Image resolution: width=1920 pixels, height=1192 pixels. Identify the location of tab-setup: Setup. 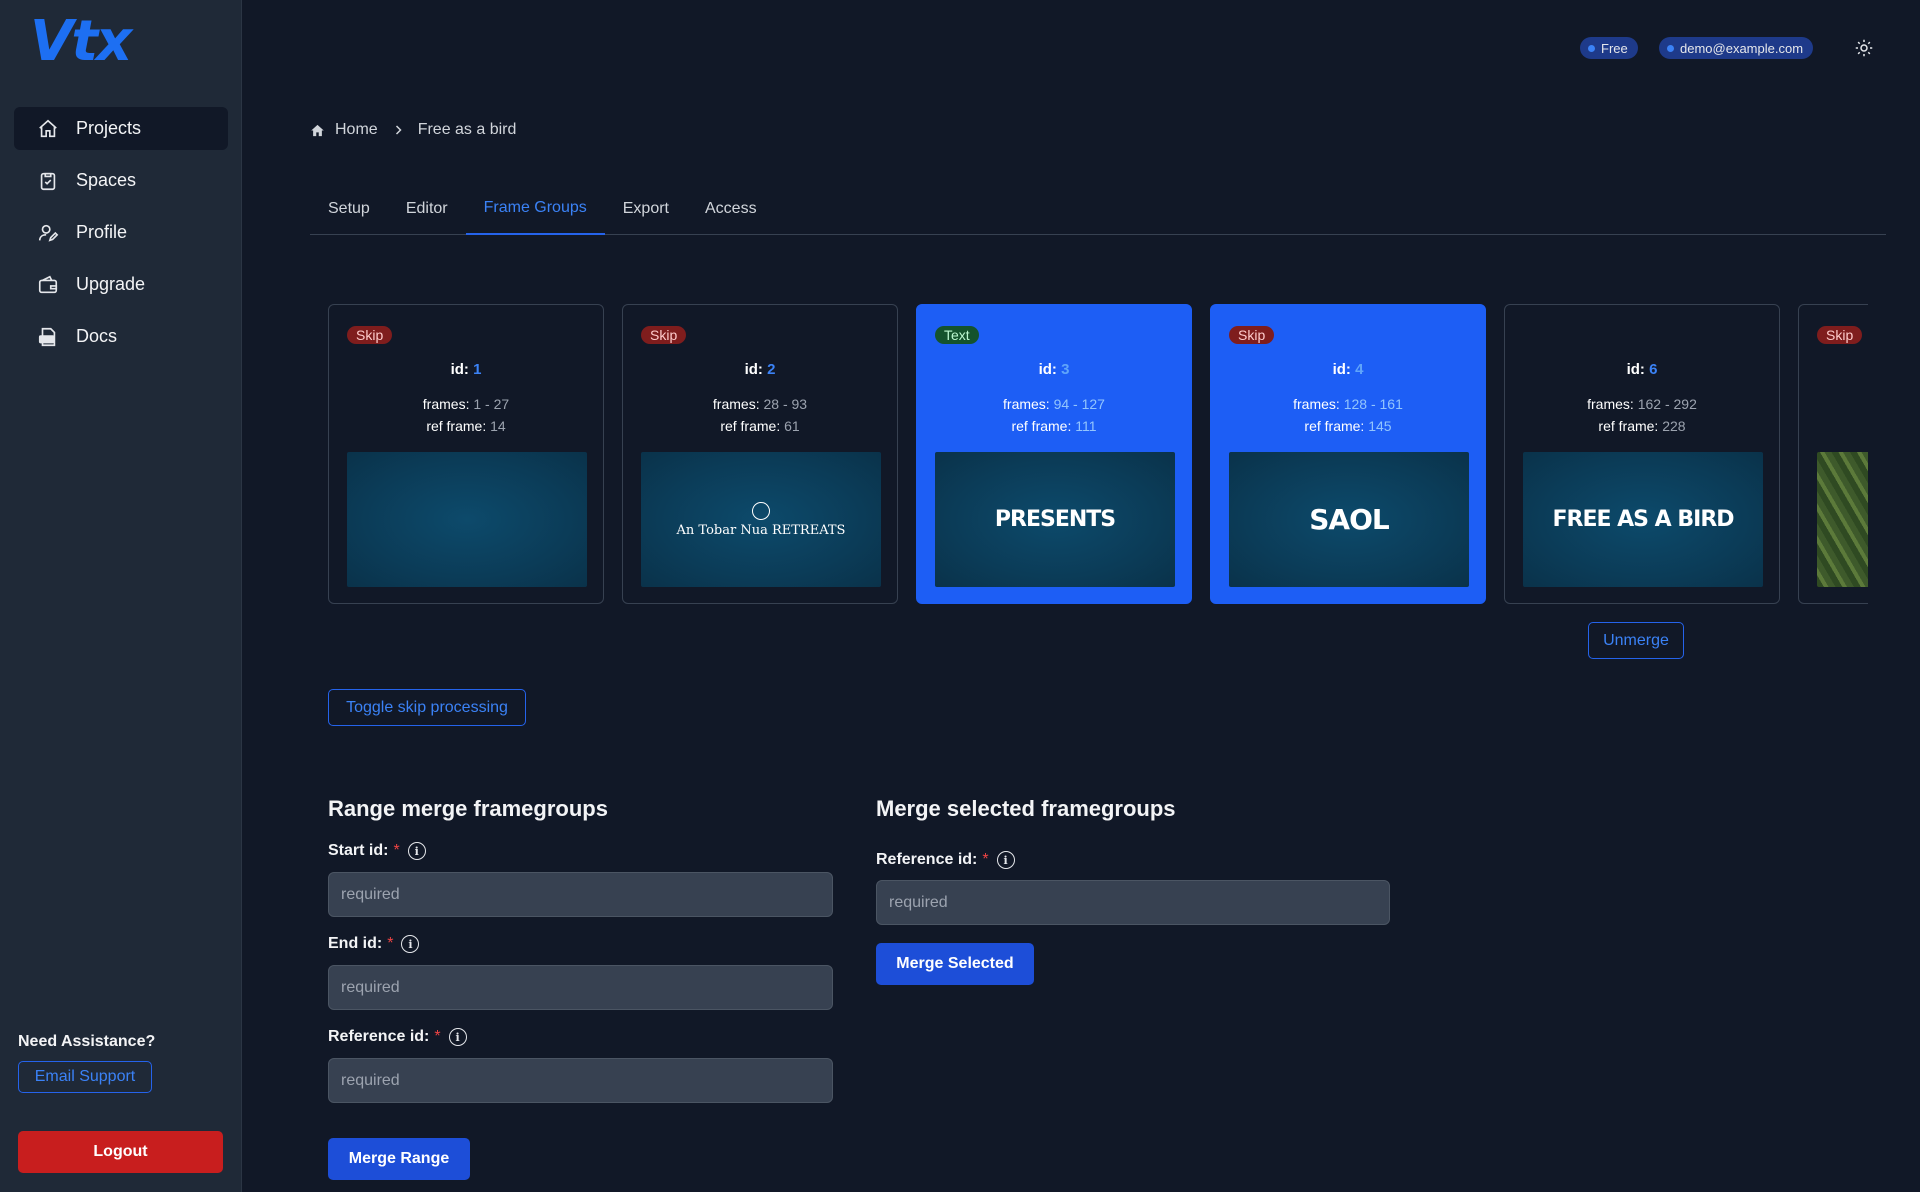
(349, 208).